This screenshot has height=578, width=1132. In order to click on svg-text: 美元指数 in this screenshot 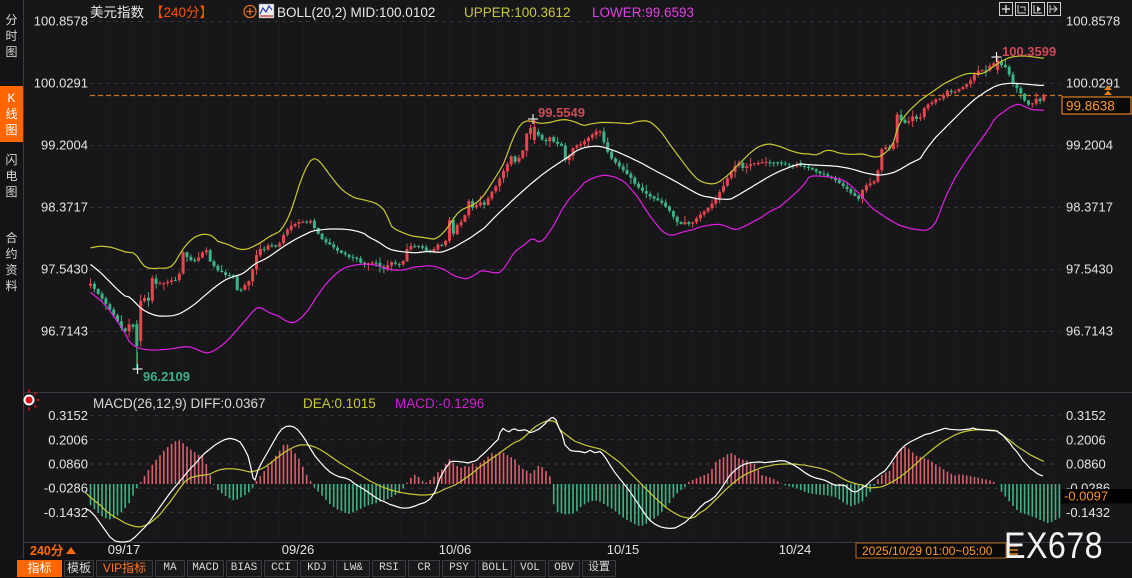, I will do `click(117, 12)`.